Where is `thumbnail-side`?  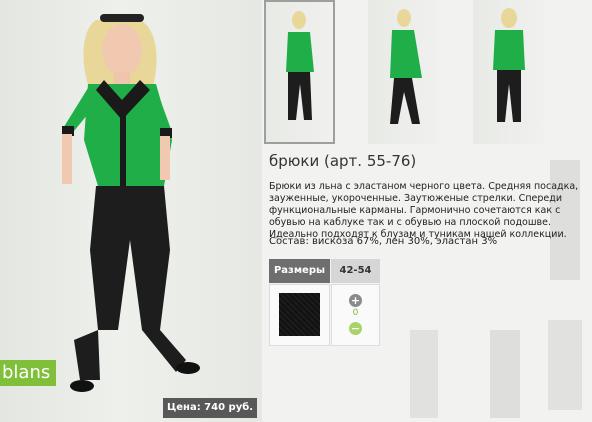 thumbnail-side is located at coordinates (403, 72).